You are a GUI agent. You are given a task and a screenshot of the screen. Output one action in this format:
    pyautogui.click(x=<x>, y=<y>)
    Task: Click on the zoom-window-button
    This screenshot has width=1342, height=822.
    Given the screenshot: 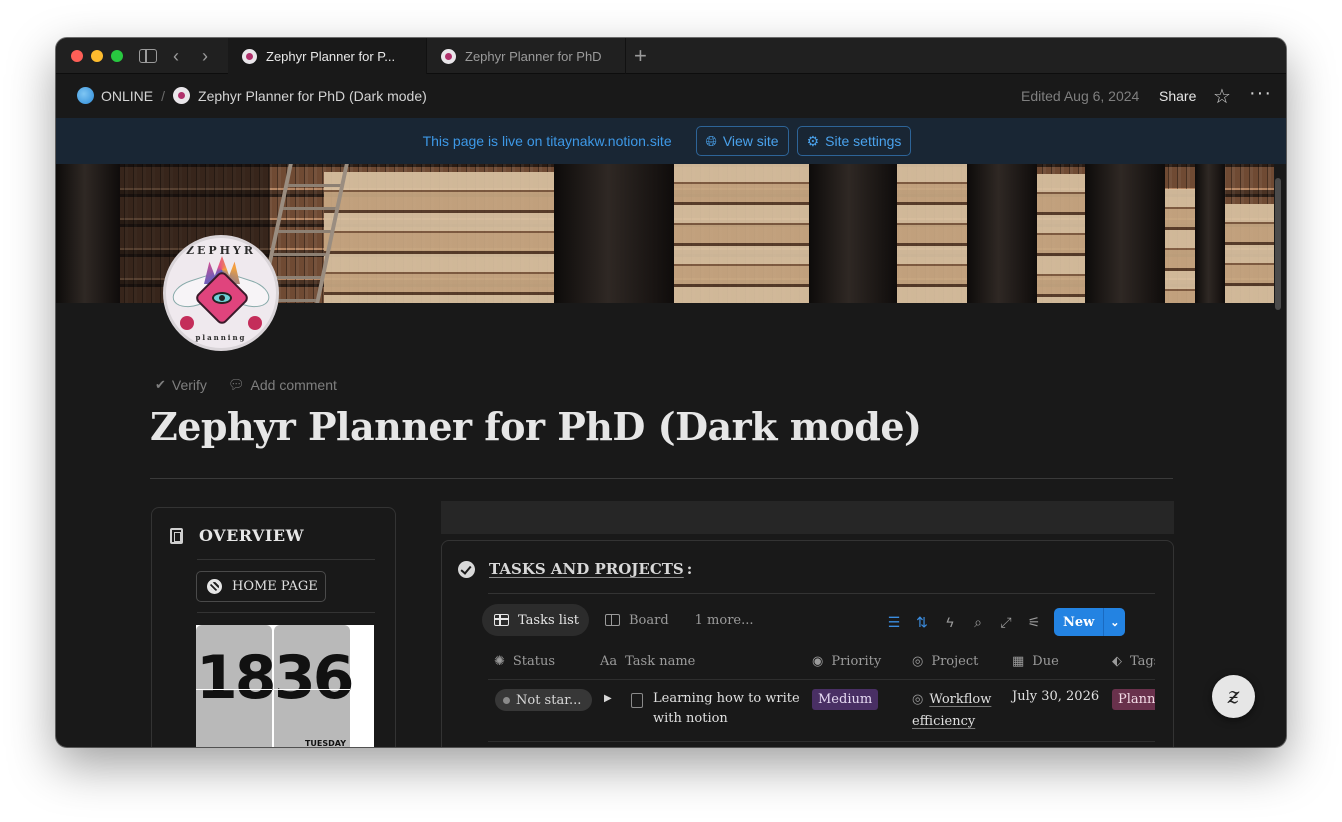 What is the action you would take?
    pyautogui.click(x=117, y=56)
    